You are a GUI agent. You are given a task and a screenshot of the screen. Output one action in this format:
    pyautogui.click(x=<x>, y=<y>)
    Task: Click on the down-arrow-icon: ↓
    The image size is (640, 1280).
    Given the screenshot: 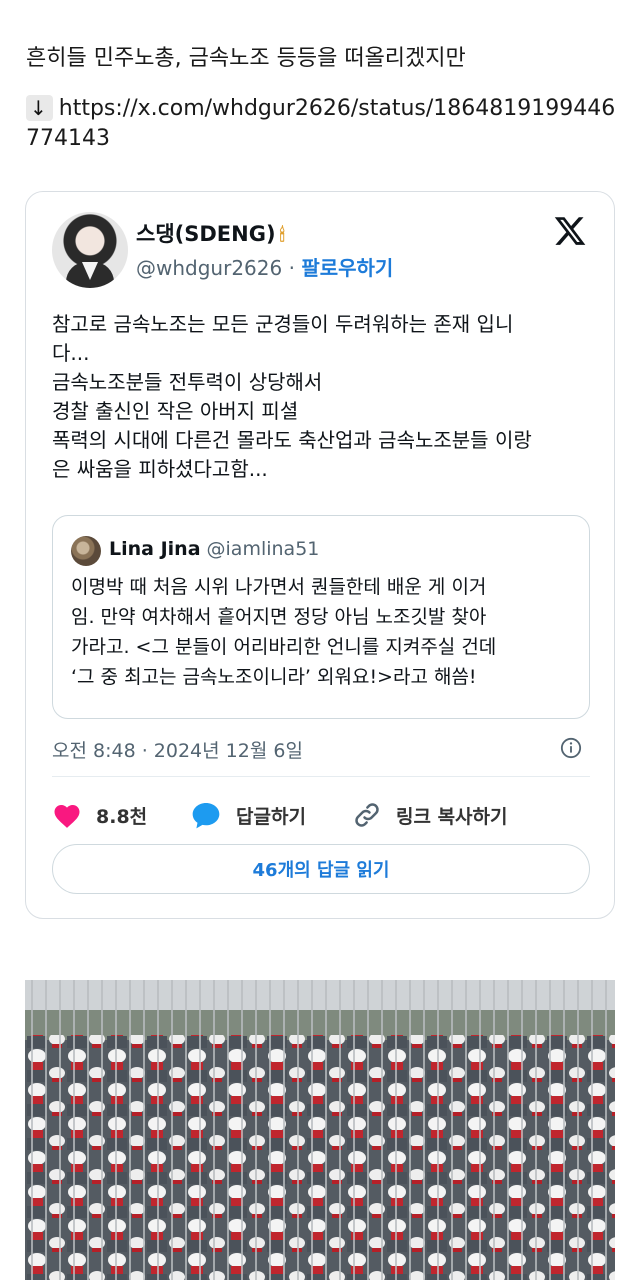 What is the action you would take?
    pyautogui.click(x=39, y=108)
    